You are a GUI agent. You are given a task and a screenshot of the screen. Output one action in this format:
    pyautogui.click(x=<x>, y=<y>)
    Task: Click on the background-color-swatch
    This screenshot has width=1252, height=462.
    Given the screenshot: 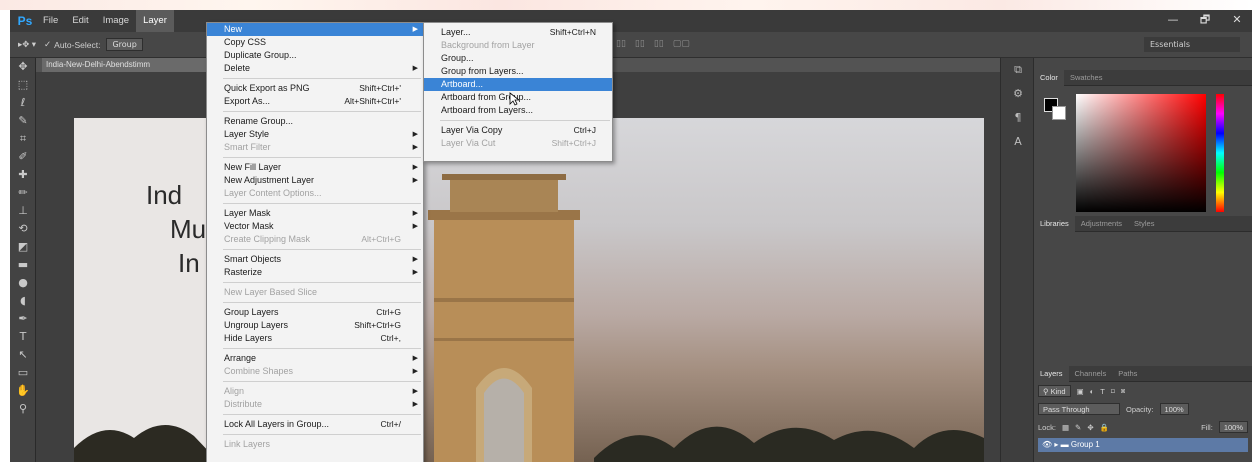 What is the action you would take?
    pyautogui.click(x=1059, y=113)
    